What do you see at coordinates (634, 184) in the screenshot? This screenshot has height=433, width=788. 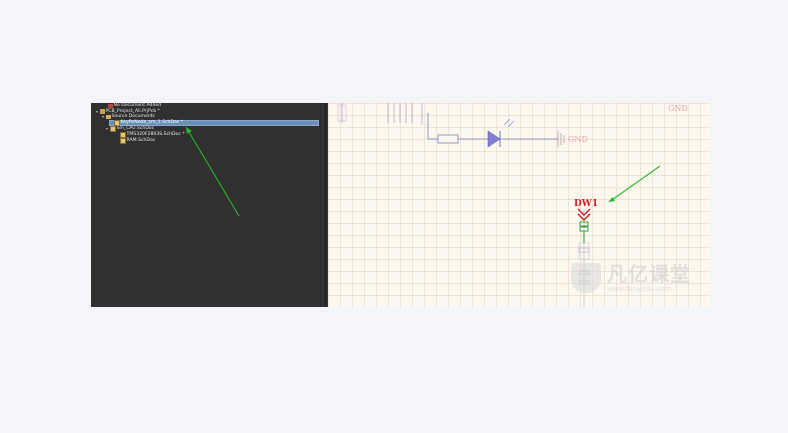 I see `arrow-to-designator` at bounding box center [634, 184].